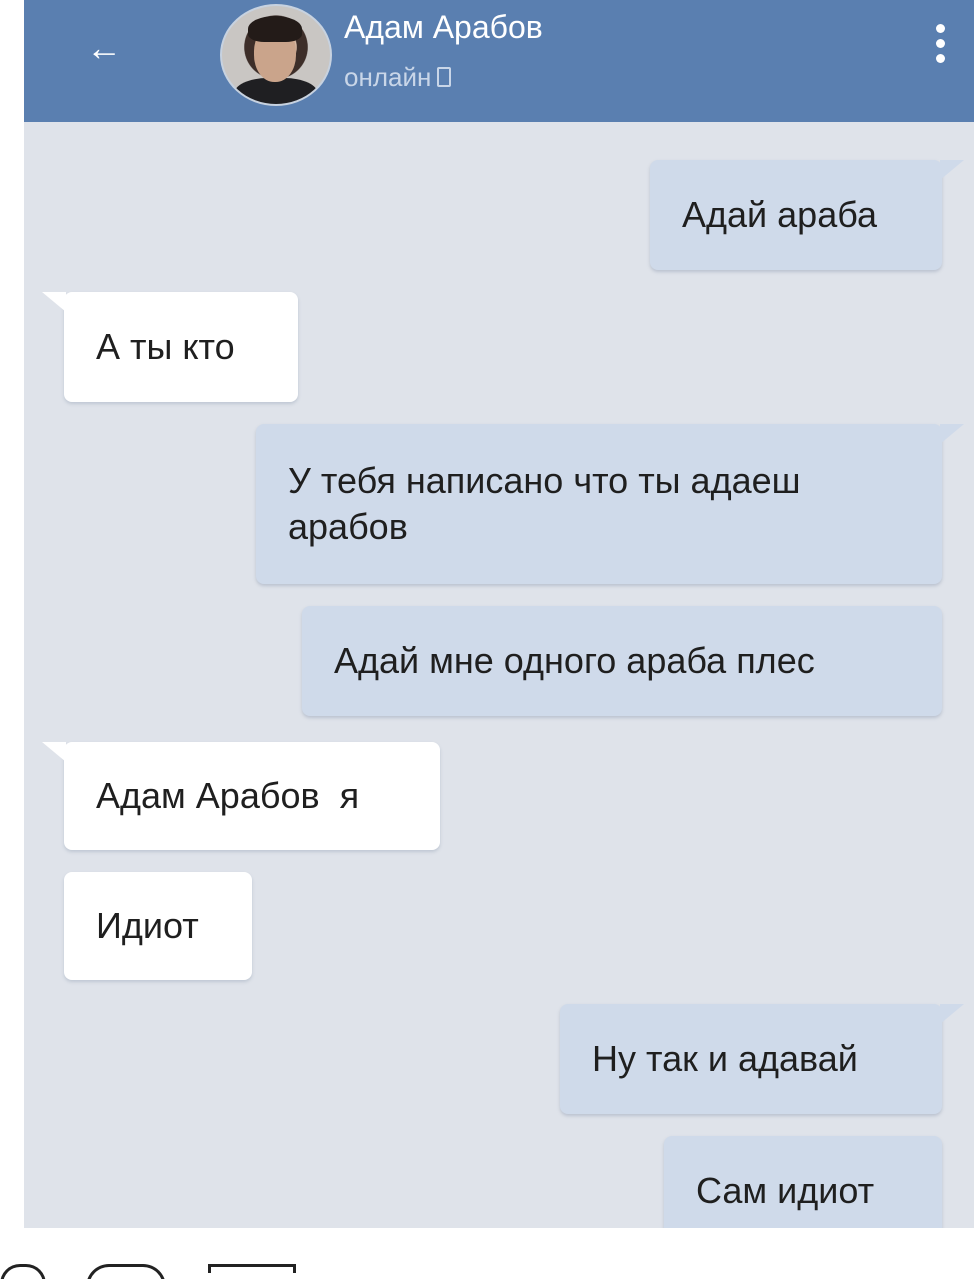  I want to click on message-outgoing: Адай араба, so click(807, 215).